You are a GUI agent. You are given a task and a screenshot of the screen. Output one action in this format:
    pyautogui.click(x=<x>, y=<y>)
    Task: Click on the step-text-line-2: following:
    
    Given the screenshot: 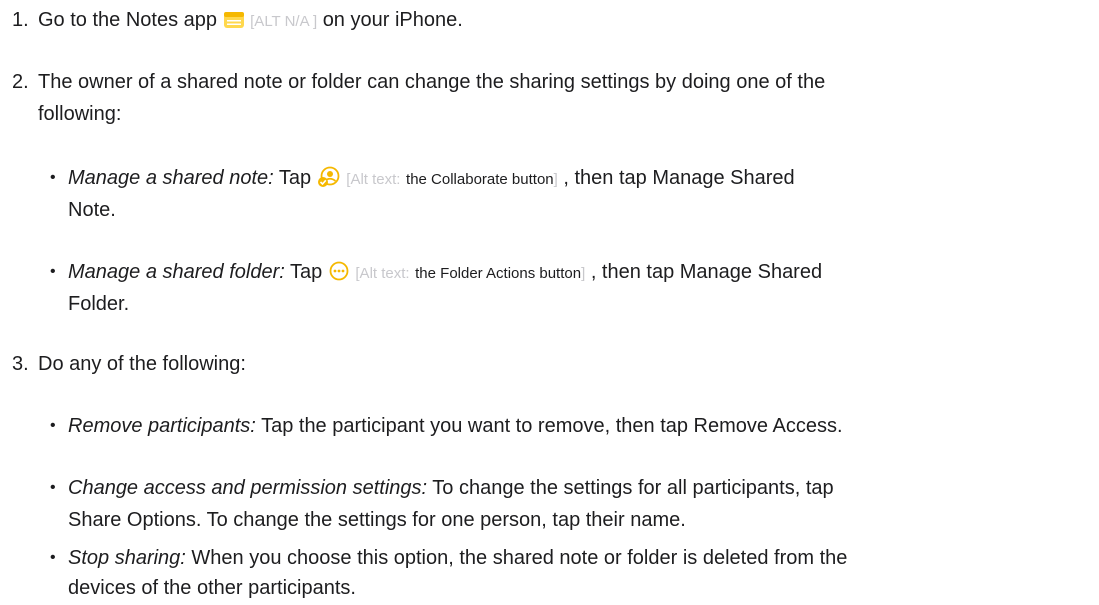 What is the action you would take?
    pyautogui.click(x=80, y=114)
    